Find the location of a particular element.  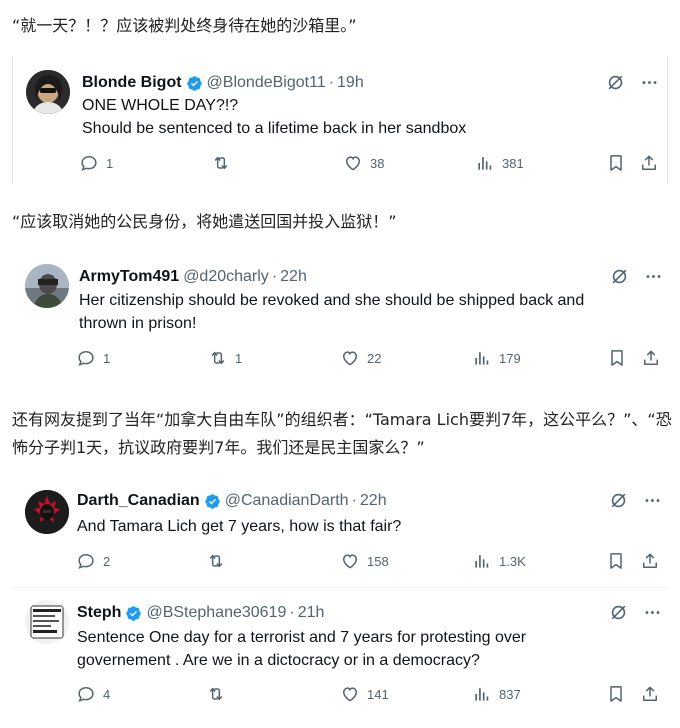

retweet-button: 1 is located at coordinates (225, 358).